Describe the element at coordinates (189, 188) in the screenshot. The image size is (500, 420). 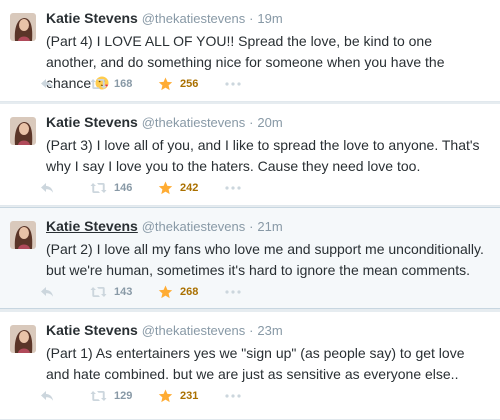
I see `favorite-count: 242` at that location.